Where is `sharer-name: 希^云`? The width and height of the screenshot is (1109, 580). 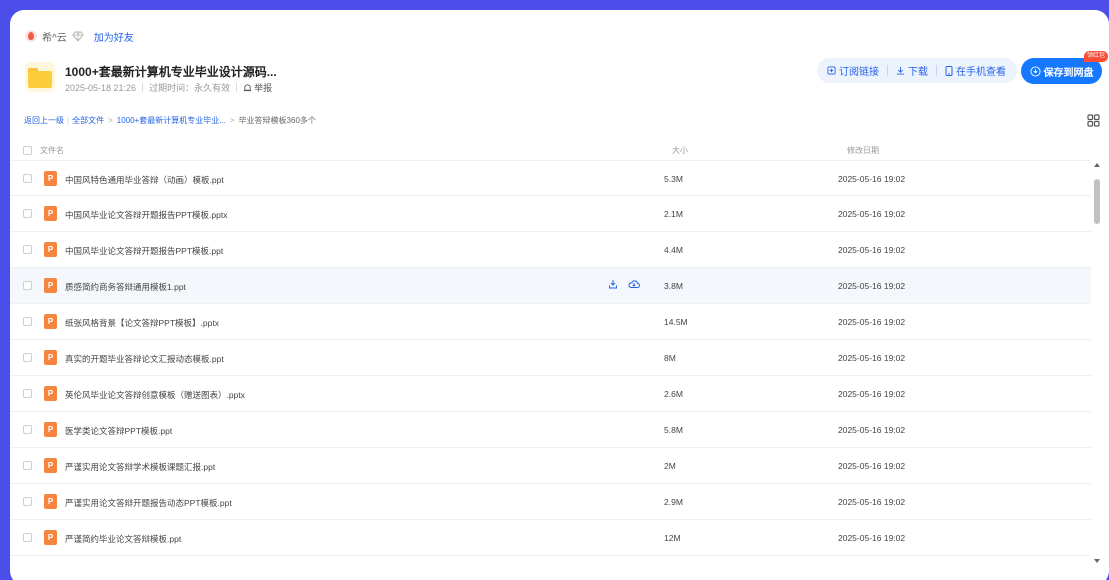
sharer-name: 希^云 is located at coordinates (54, 36).